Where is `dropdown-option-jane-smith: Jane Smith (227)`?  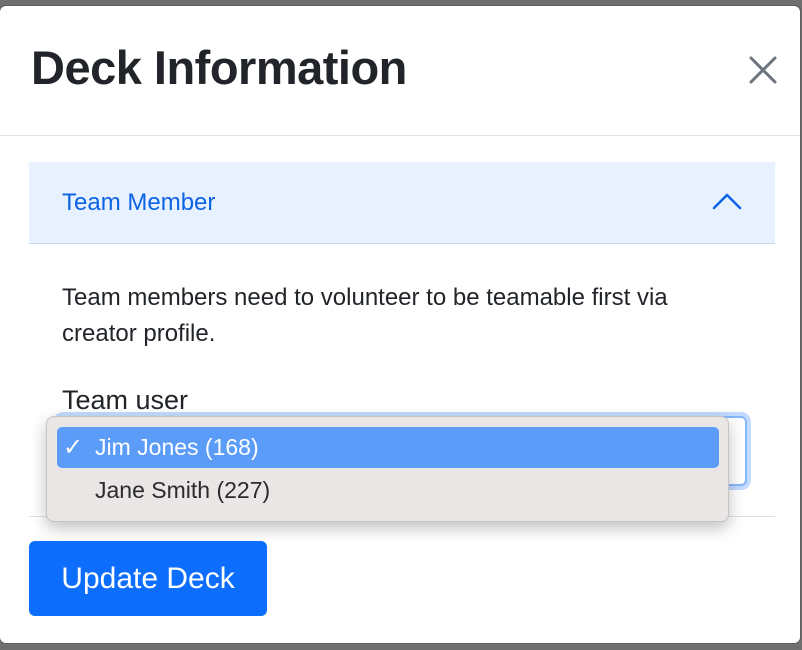
dropdown-option-jane-smith: Jane Smith (227) is located at coordinates (388, 490).